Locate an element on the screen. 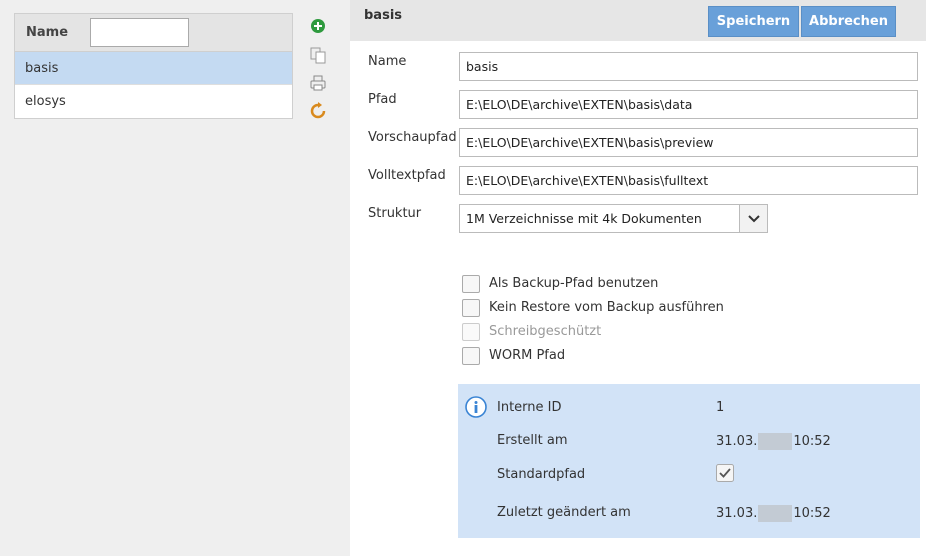 This screenshot has width=926, height=556. volltextpfad-field is located at coordinates (688, 180).